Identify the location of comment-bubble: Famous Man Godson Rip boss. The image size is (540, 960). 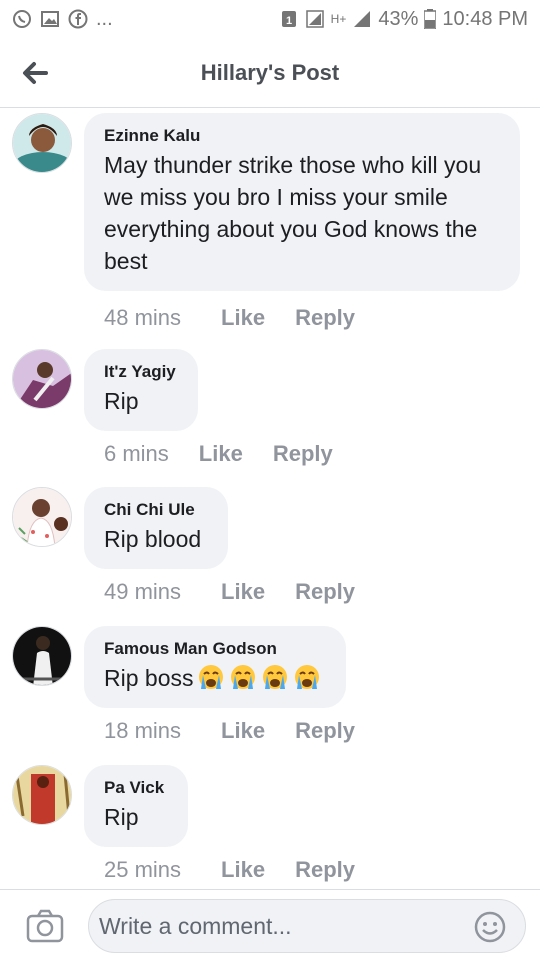
(215, 667).